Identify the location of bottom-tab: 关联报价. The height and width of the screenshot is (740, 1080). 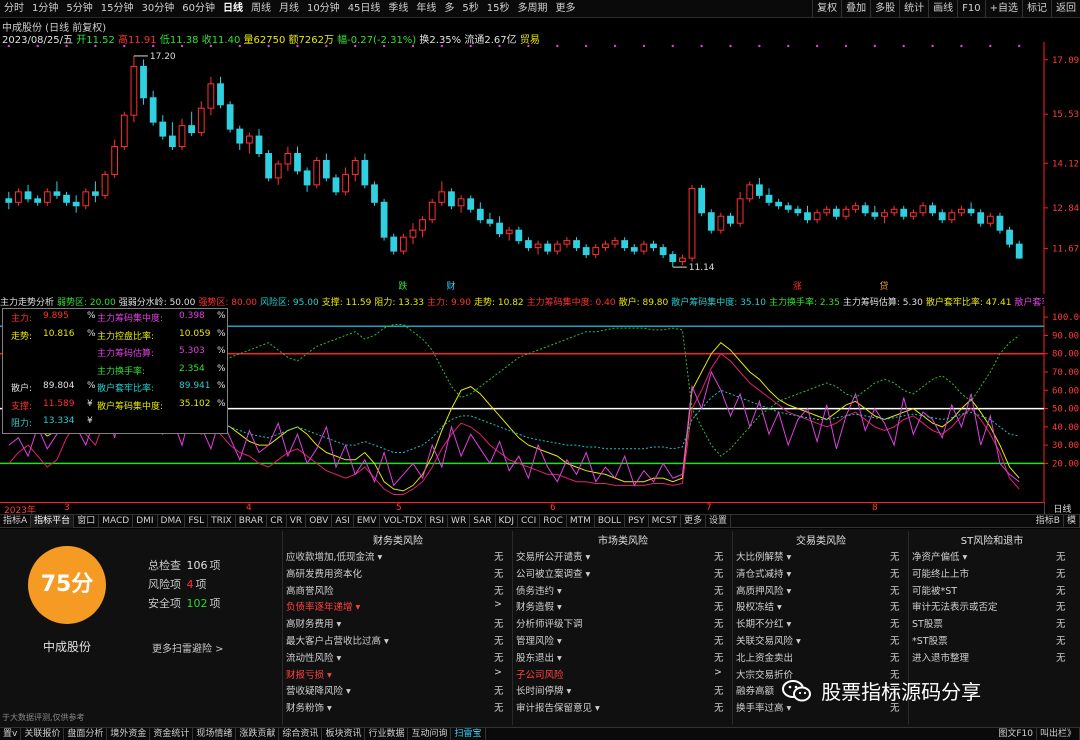
(43, 734).